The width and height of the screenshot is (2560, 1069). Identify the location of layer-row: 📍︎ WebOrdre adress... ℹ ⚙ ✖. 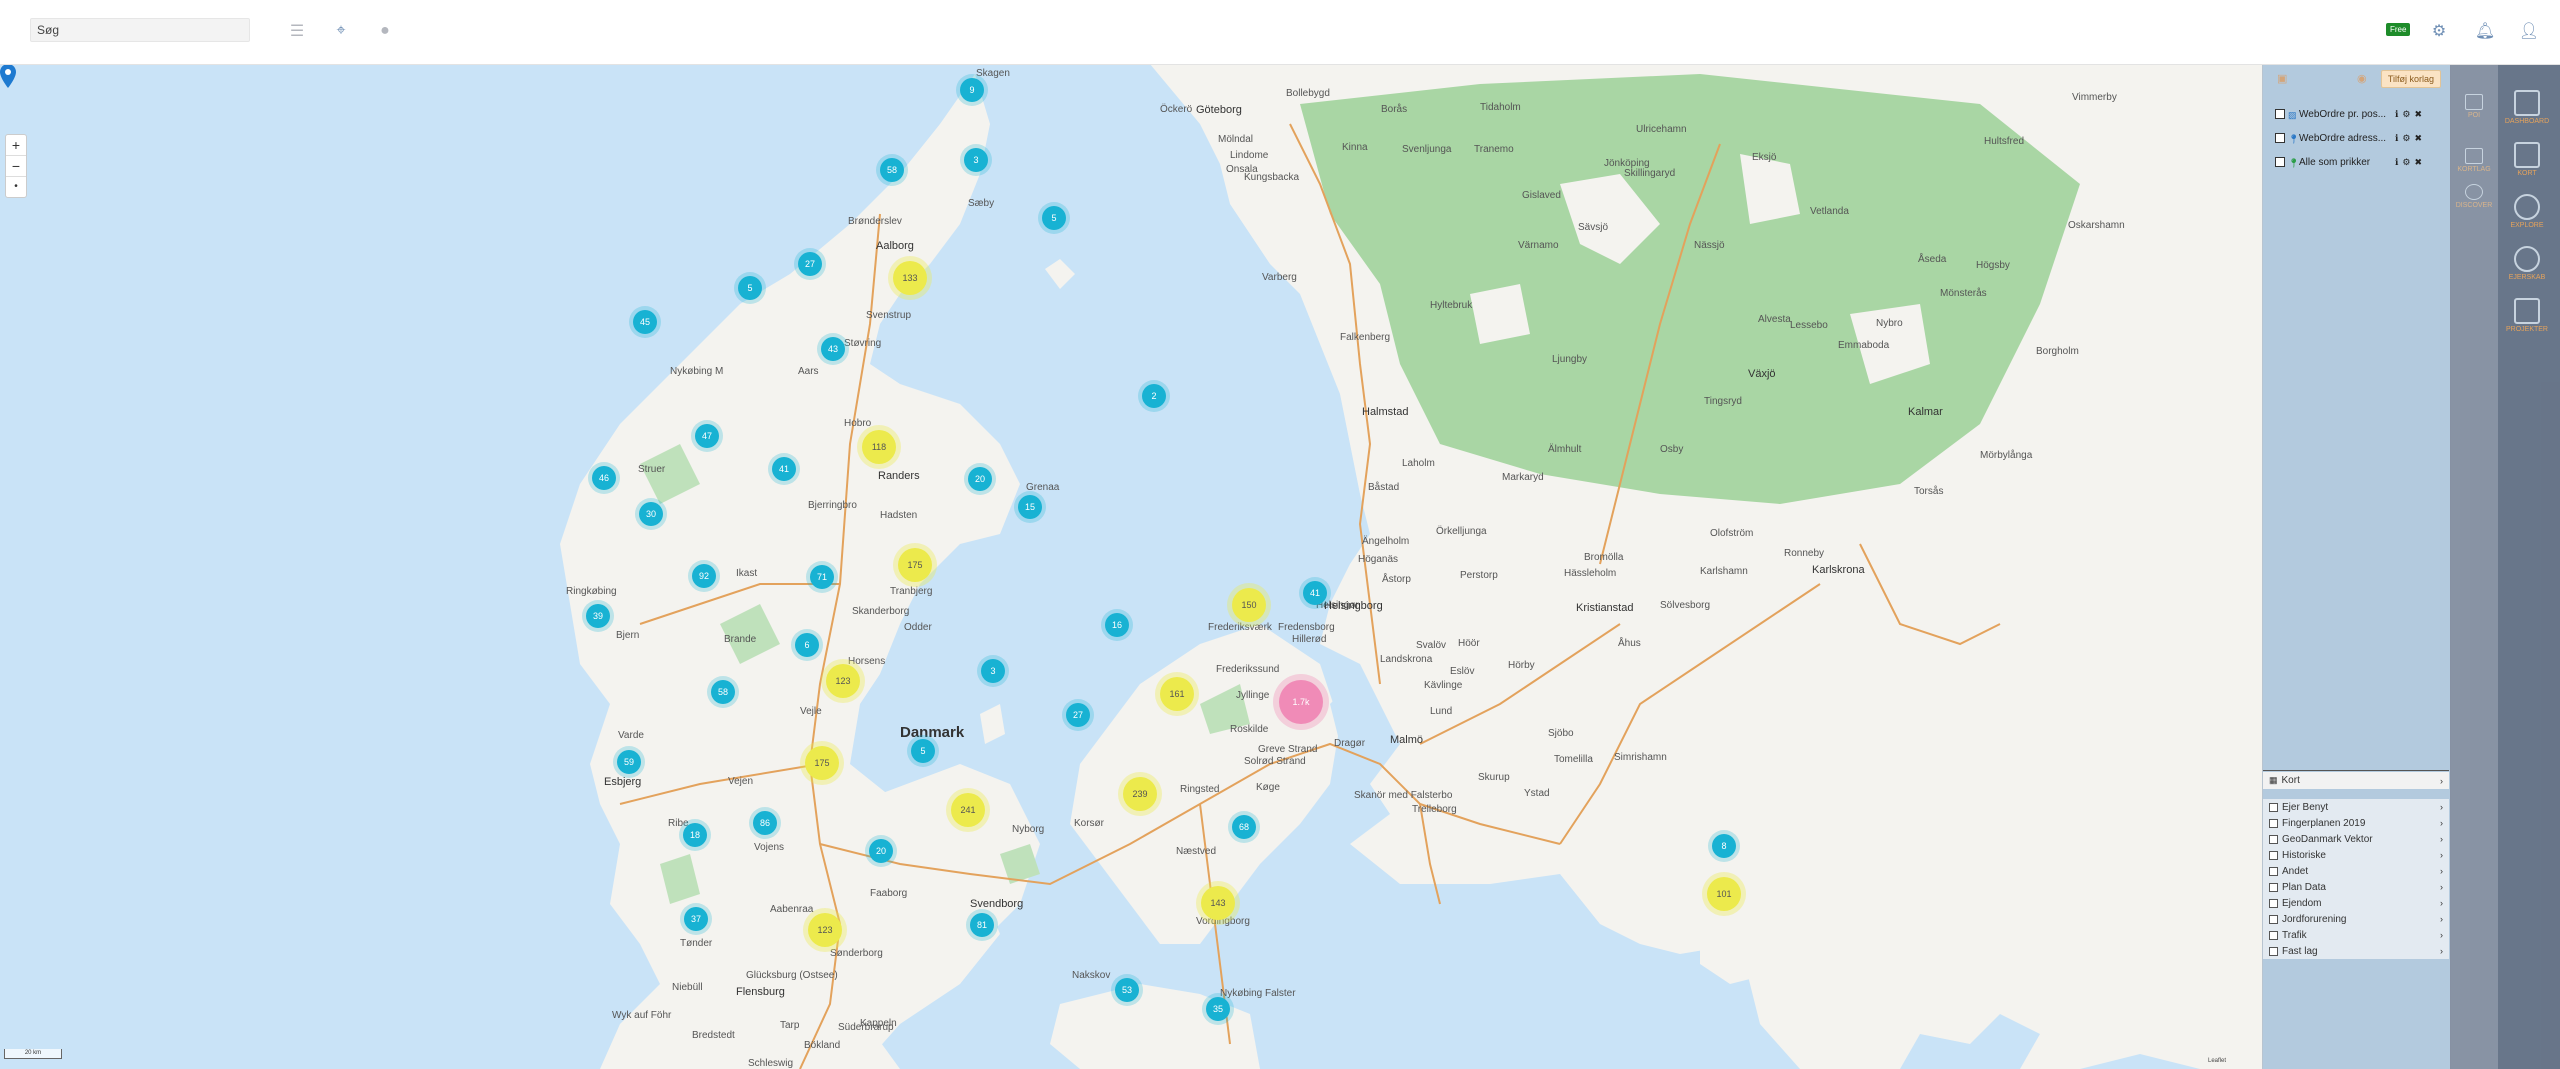
(2357, 138).